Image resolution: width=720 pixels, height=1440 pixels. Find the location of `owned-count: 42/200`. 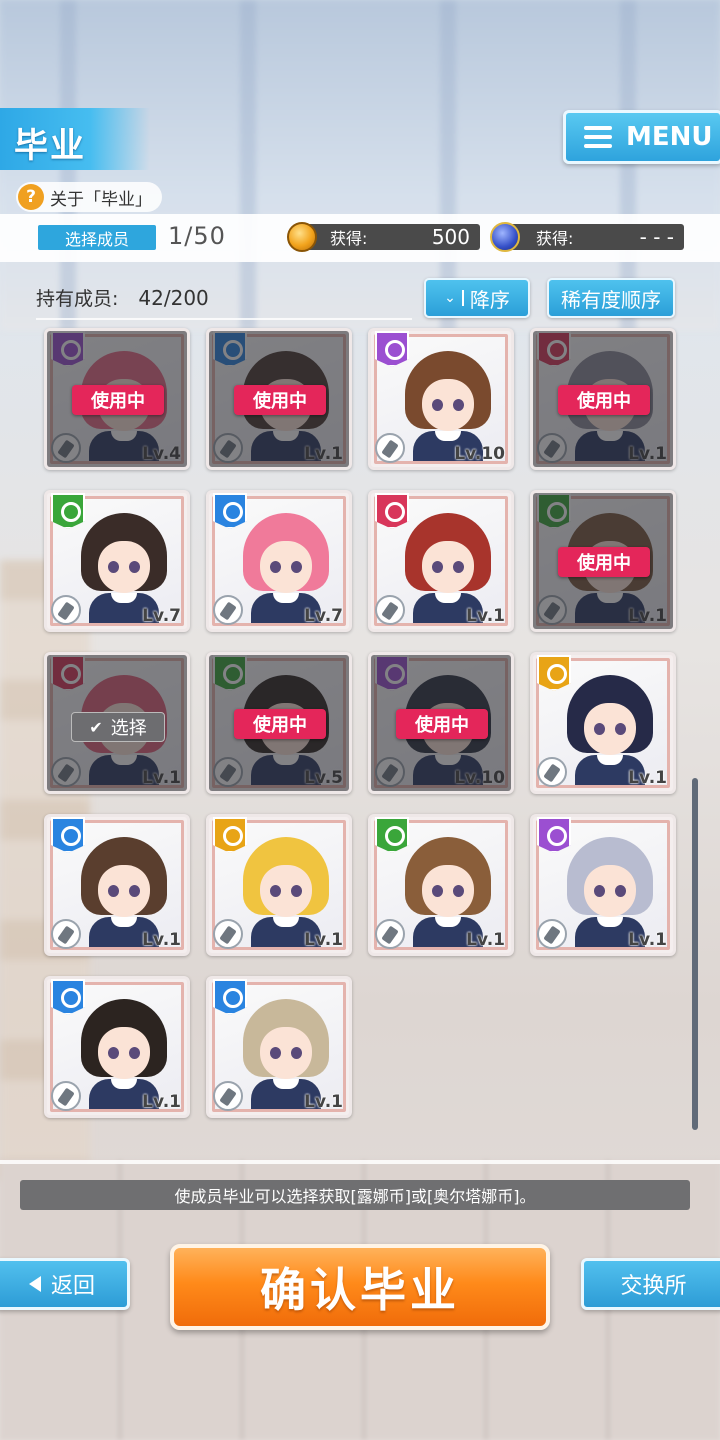

owned-count: 42/200 is located at coordinates (173, 298).